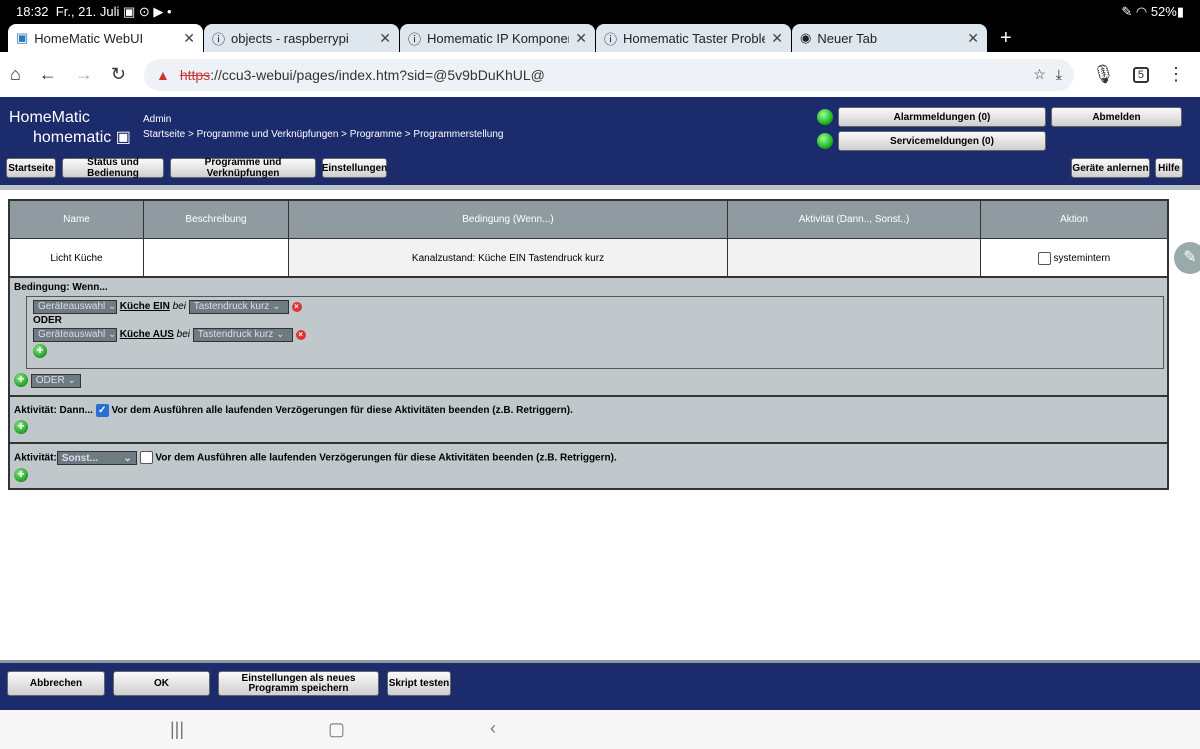 This screenshot has height=749, width=1200. Describe the element at coordinates (1103, 74) in the screenshot. I see `mic-icon: 🎙` at that location.